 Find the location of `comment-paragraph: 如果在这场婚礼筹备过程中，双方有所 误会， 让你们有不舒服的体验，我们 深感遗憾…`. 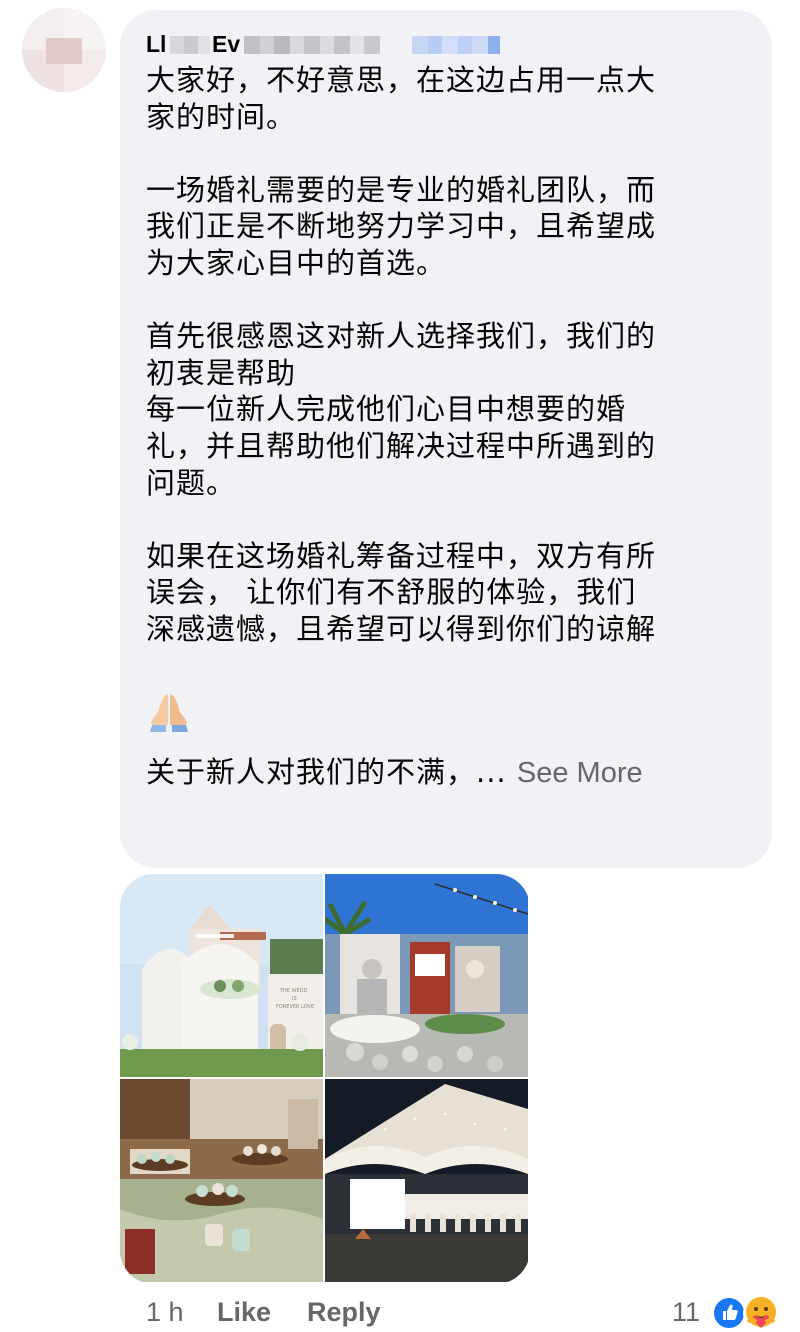

comment-paragraph: 如果在这场婚礼筹备过程中，双方有所 误会， 让你们有不舒服的体验，我们 深感遗憾… is located at coordinates (401, 592).